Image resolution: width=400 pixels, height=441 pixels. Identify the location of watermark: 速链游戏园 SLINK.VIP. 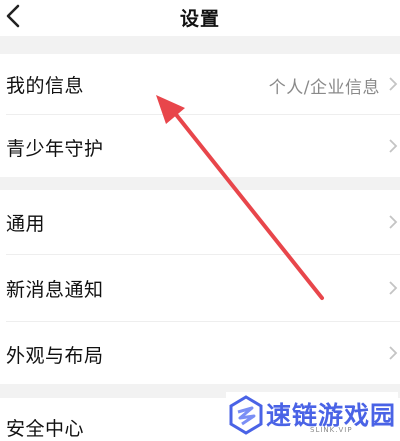
(312, 415).